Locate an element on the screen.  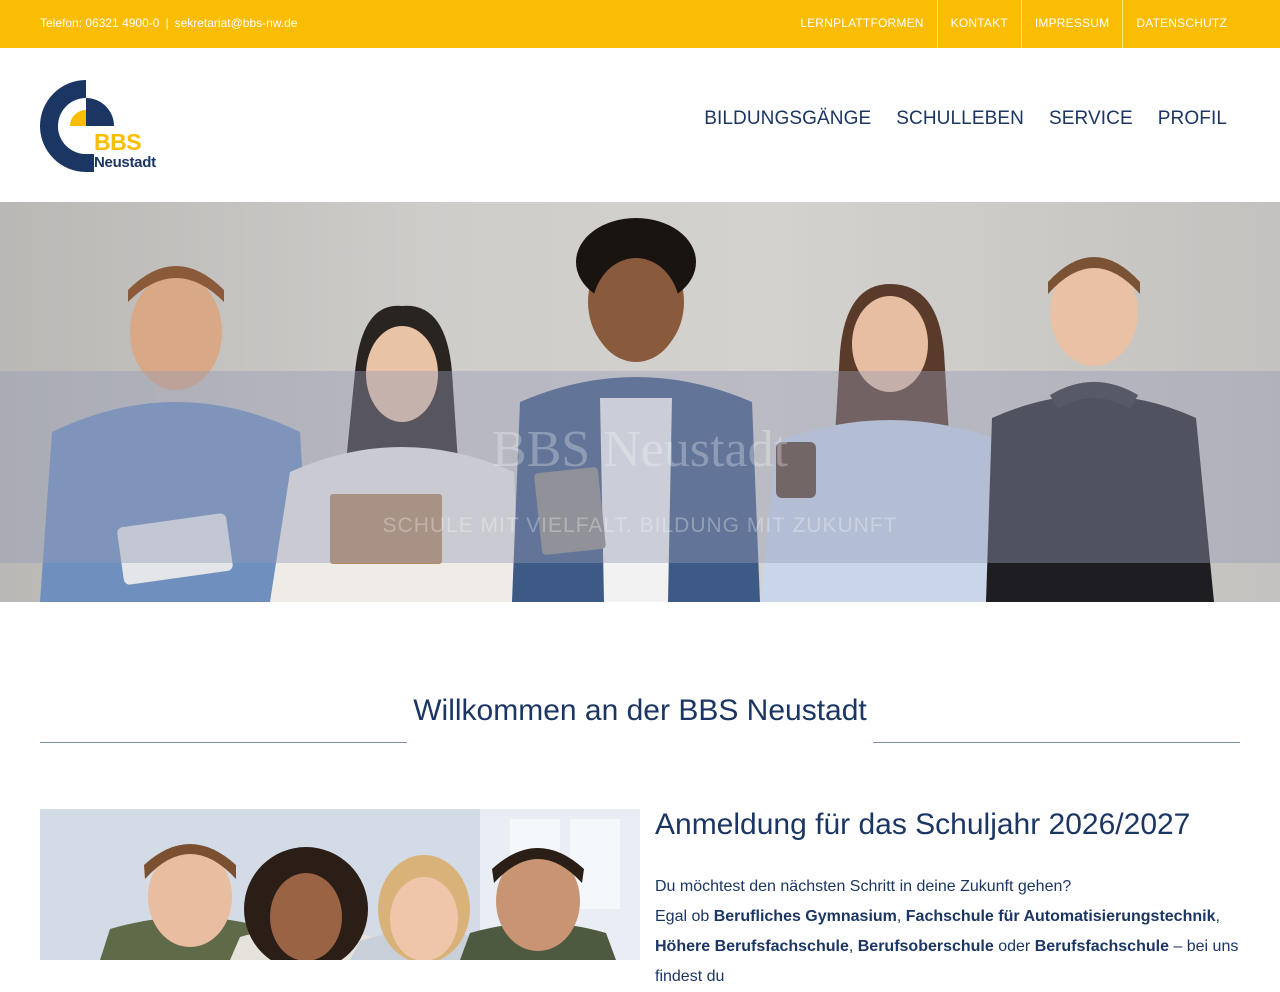
students-group-image is located at coordinates (340, 884).